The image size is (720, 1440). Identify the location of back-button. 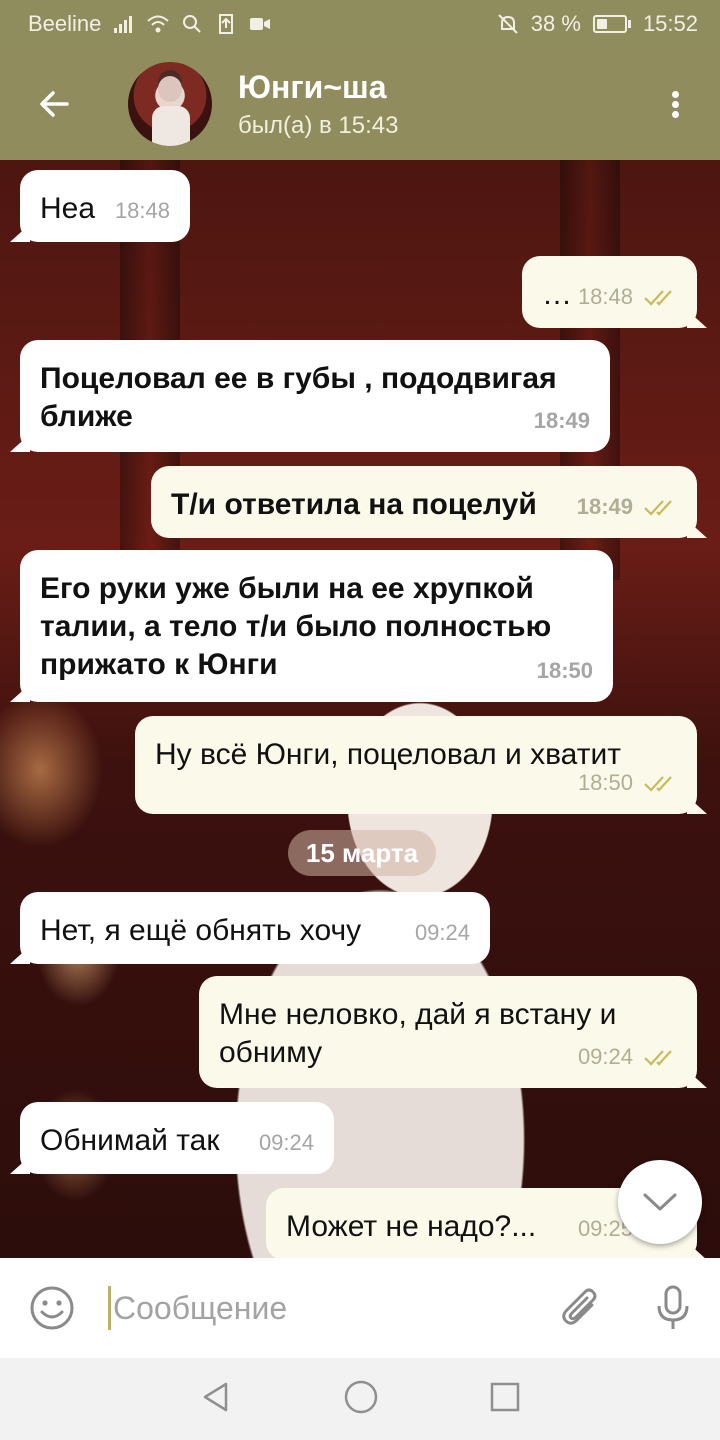
(55, 104).